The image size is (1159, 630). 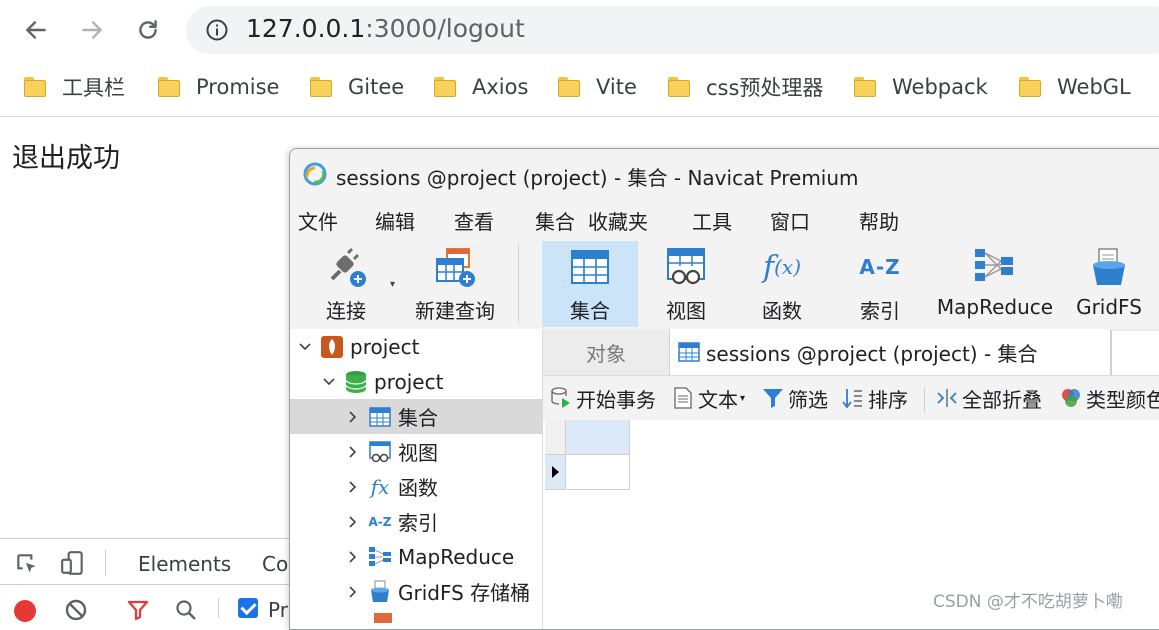 I want to click on collapse-all-label: 全部折叠, so click(x=1002, y=399).